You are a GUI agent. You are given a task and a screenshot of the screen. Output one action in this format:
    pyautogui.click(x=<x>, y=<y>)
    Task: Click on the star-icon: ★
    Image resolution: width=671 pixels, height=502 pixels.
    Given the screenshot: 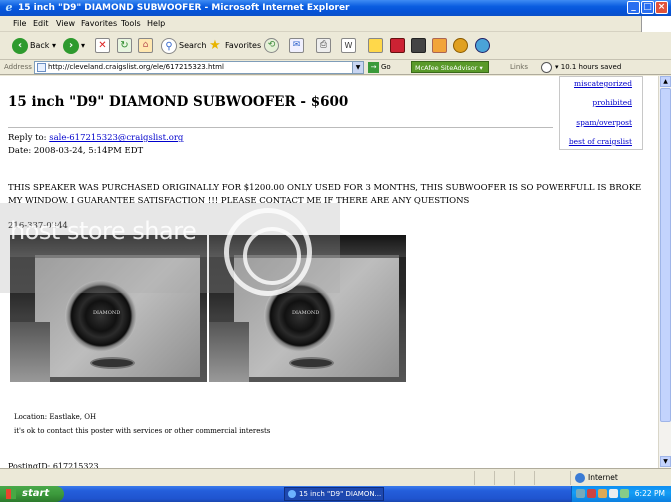 What is the action you would take?
    pyautogui.click(x=215, y=45)
    